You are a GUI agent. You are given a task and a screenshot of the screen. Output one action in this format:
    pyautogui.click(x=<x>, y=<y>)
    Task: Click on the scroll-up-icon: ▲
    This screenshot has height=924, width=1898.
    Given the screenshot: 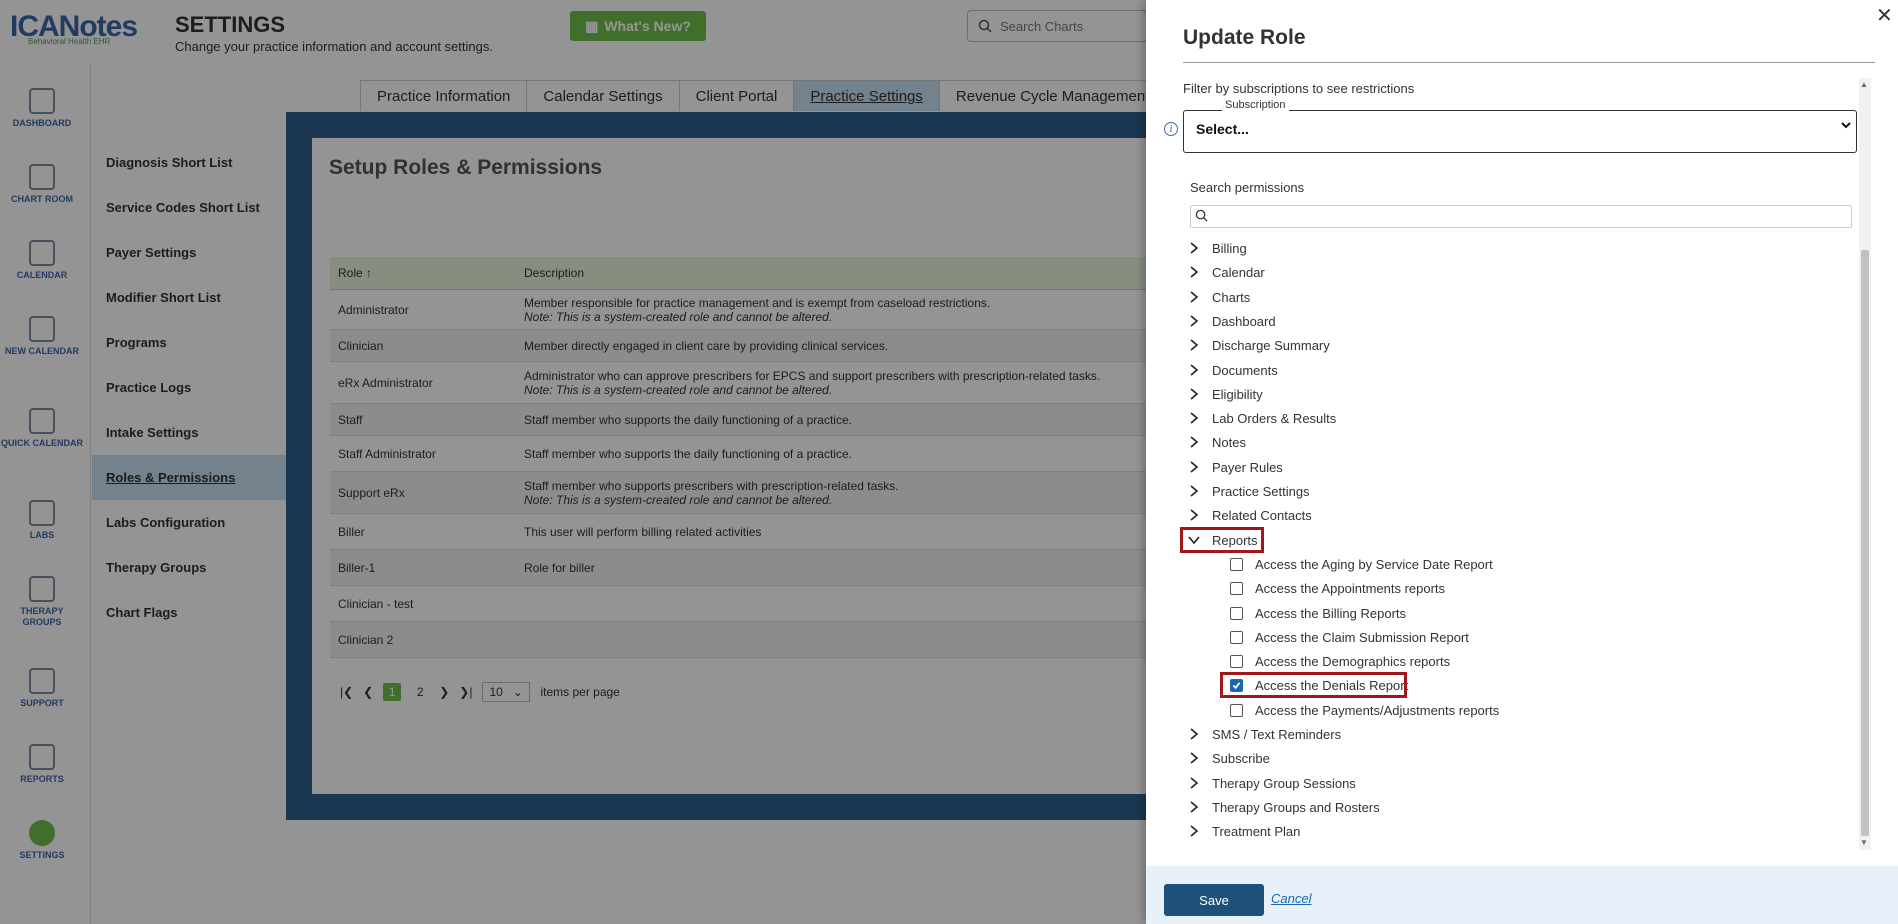 What is the action you would take?
    pyautogui.click(x=1864, y=84)
    